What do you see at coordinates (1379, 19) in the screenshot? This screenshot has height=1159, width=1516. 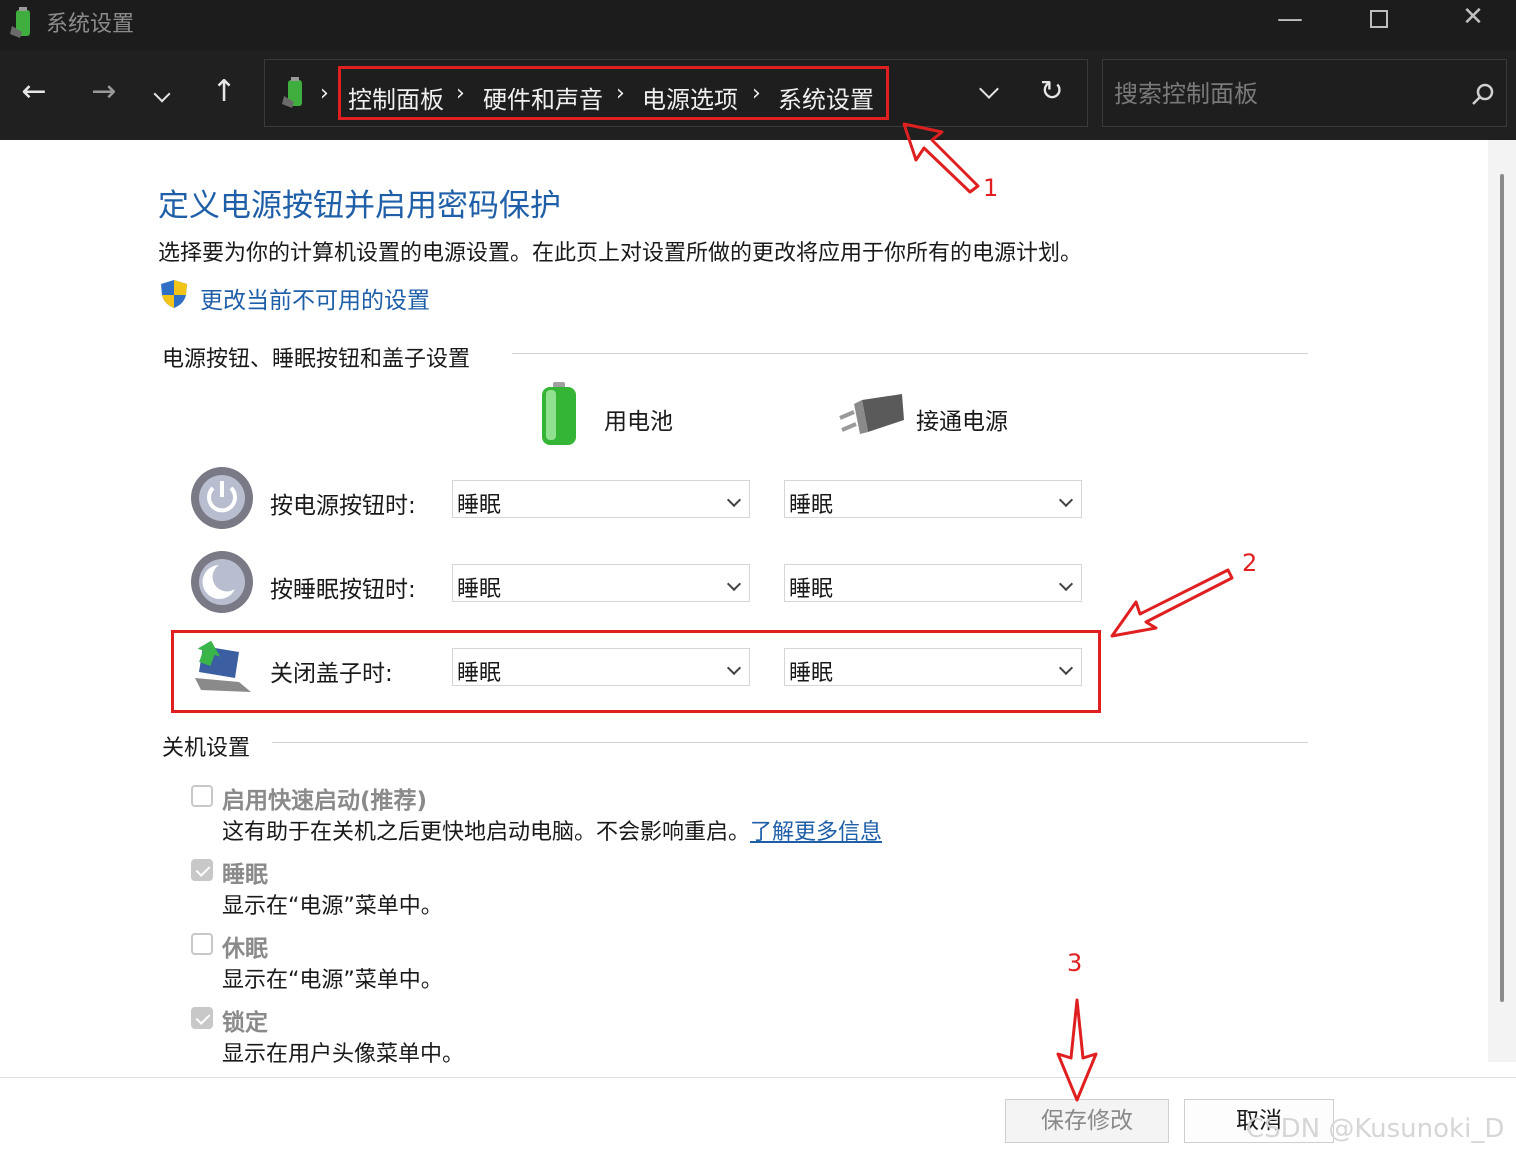 I see `maximize-button` at bounding box center [1379, 19].